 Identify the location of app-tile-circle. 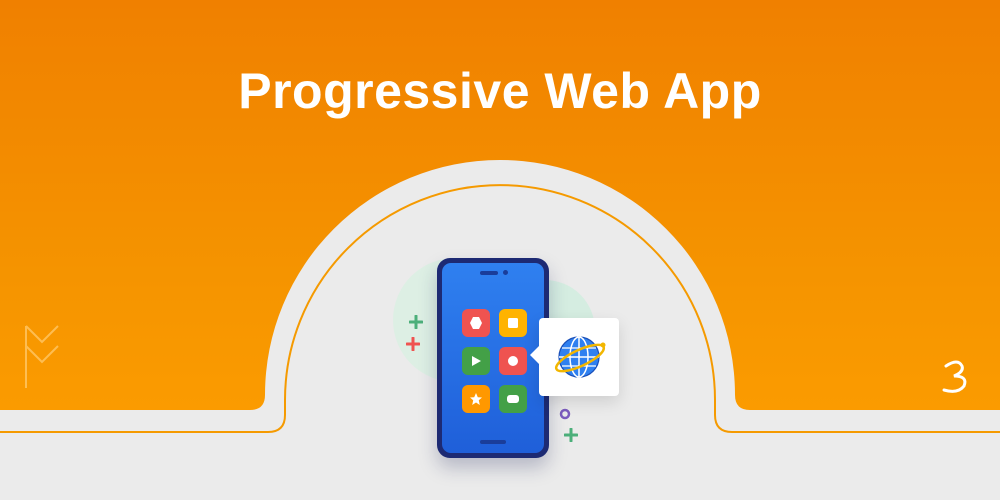
(513, 361).